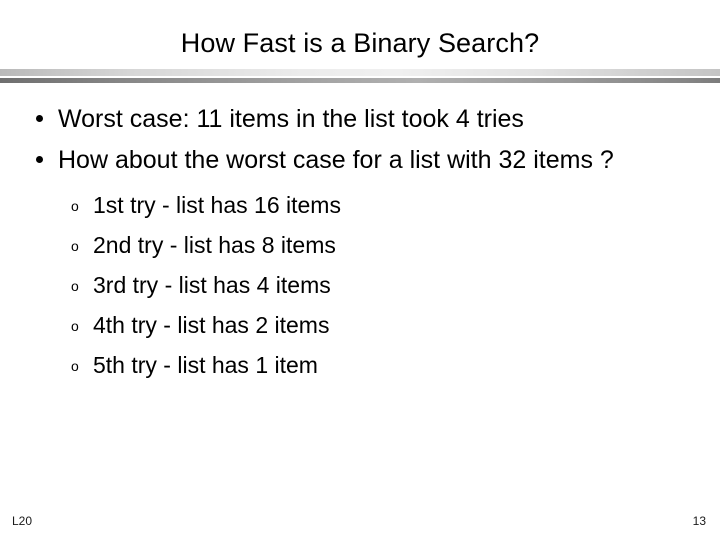 The width and height of the screenshot is (720, 540). What do you see at coordinates (214, 245) in the screenshot?
I see `sub-bullet-text: 2nd try - list has 8 items` at bounding box center [214, 245].